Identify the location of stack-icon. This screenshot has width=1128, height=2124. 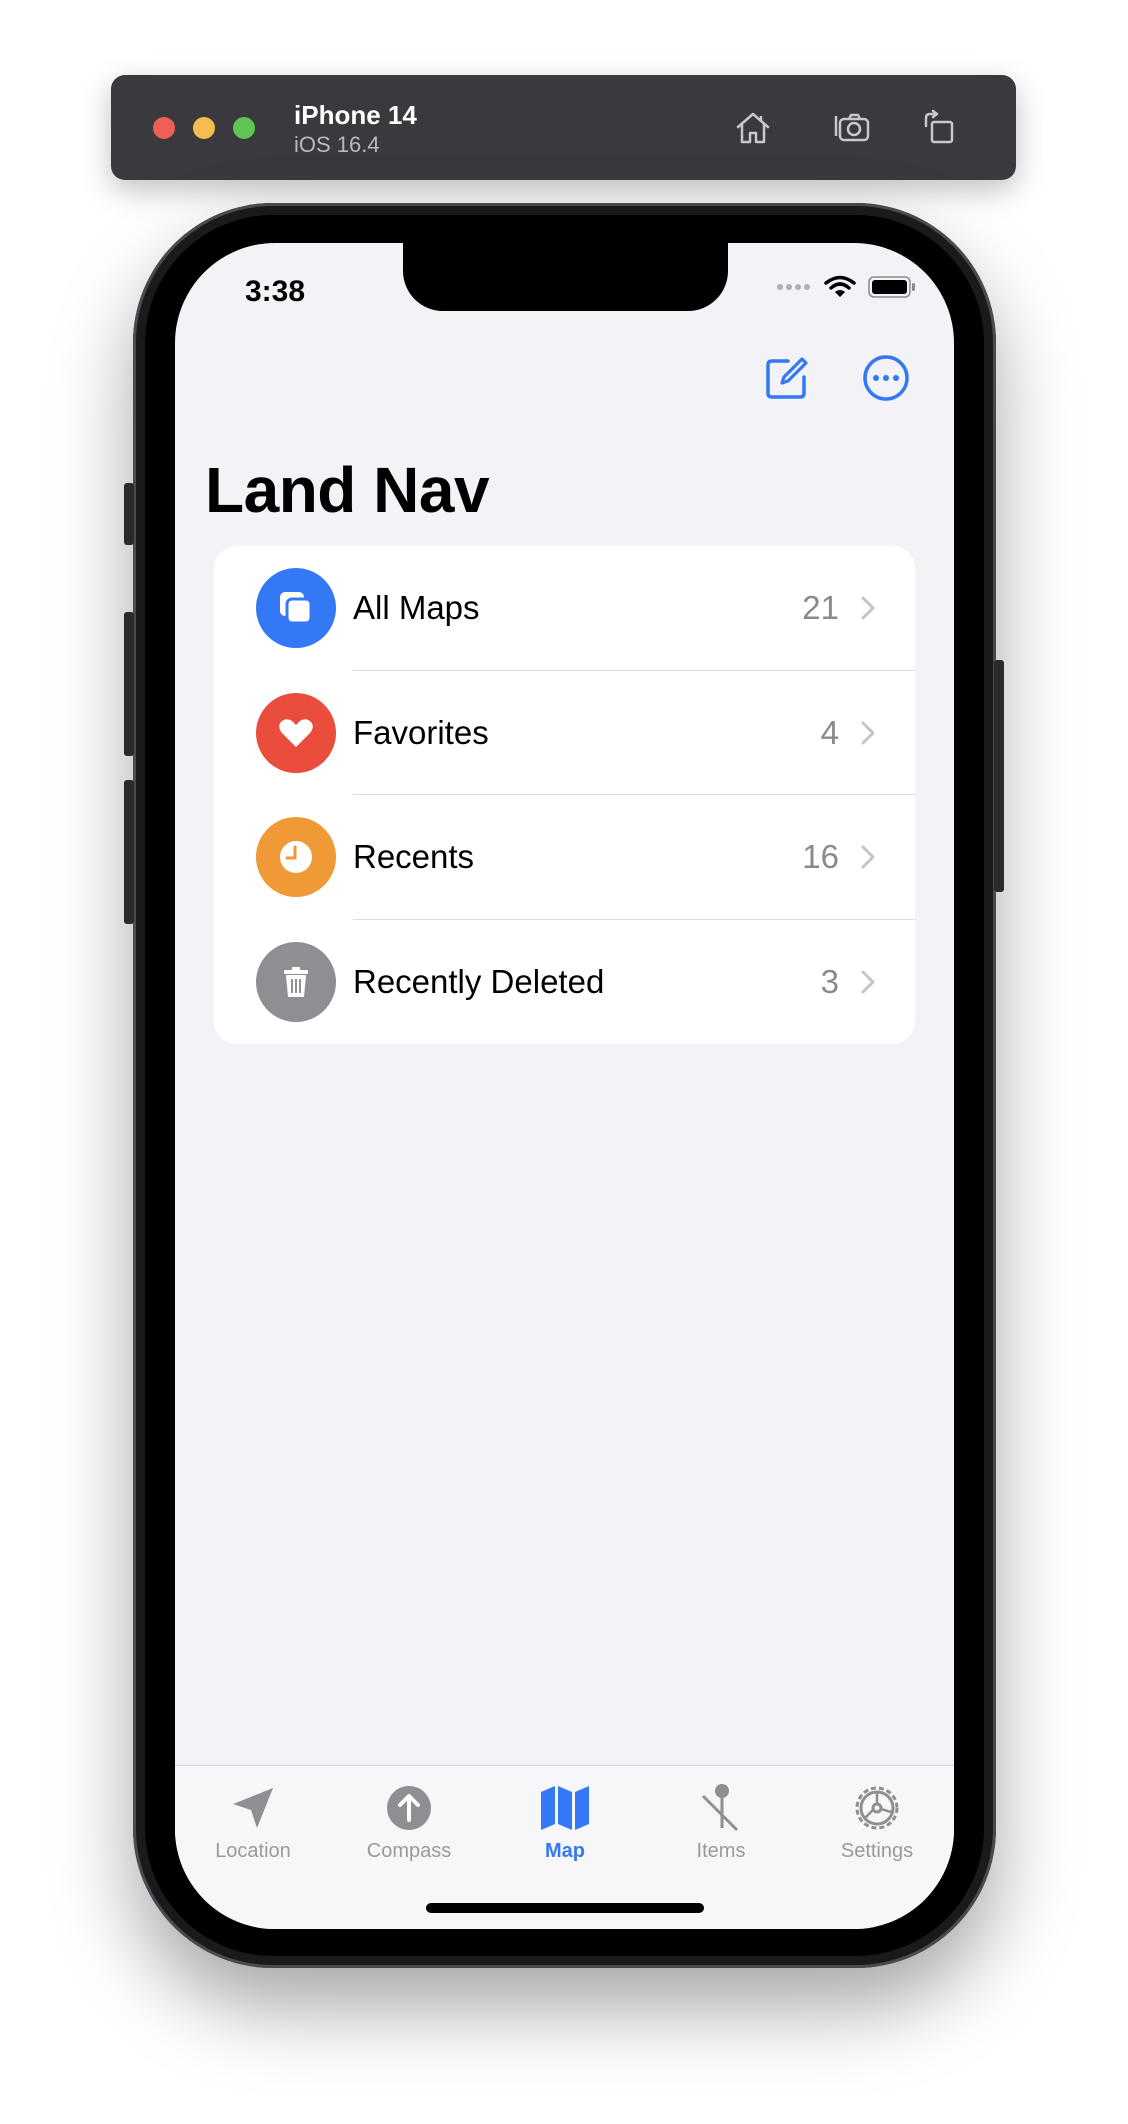
(296, 608).